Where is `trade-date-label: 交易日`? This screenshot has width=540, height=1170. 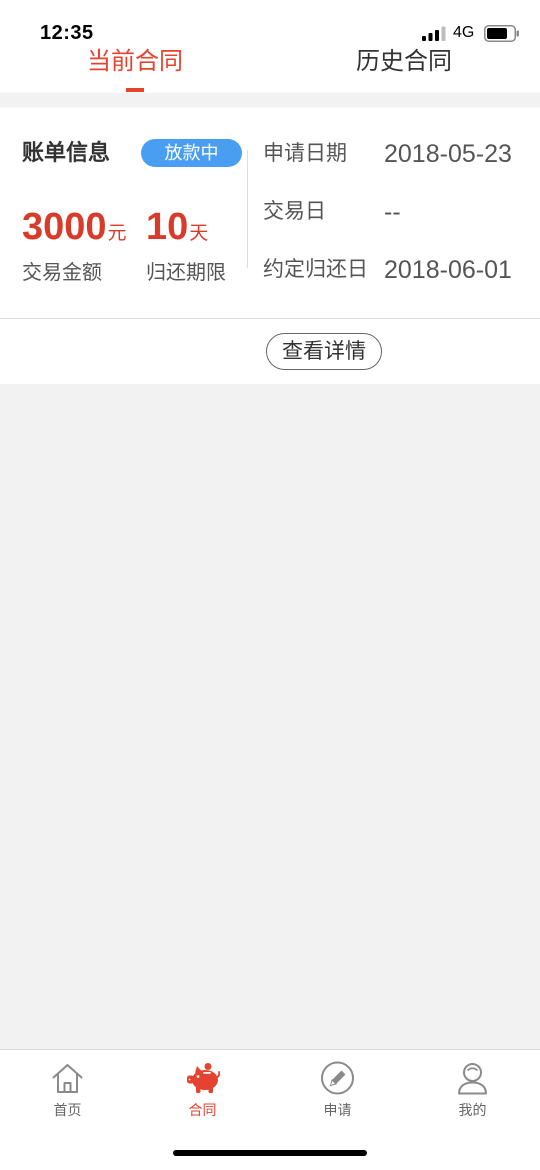 trade-date-label: 交易日 is located at coordinates (294, 211).